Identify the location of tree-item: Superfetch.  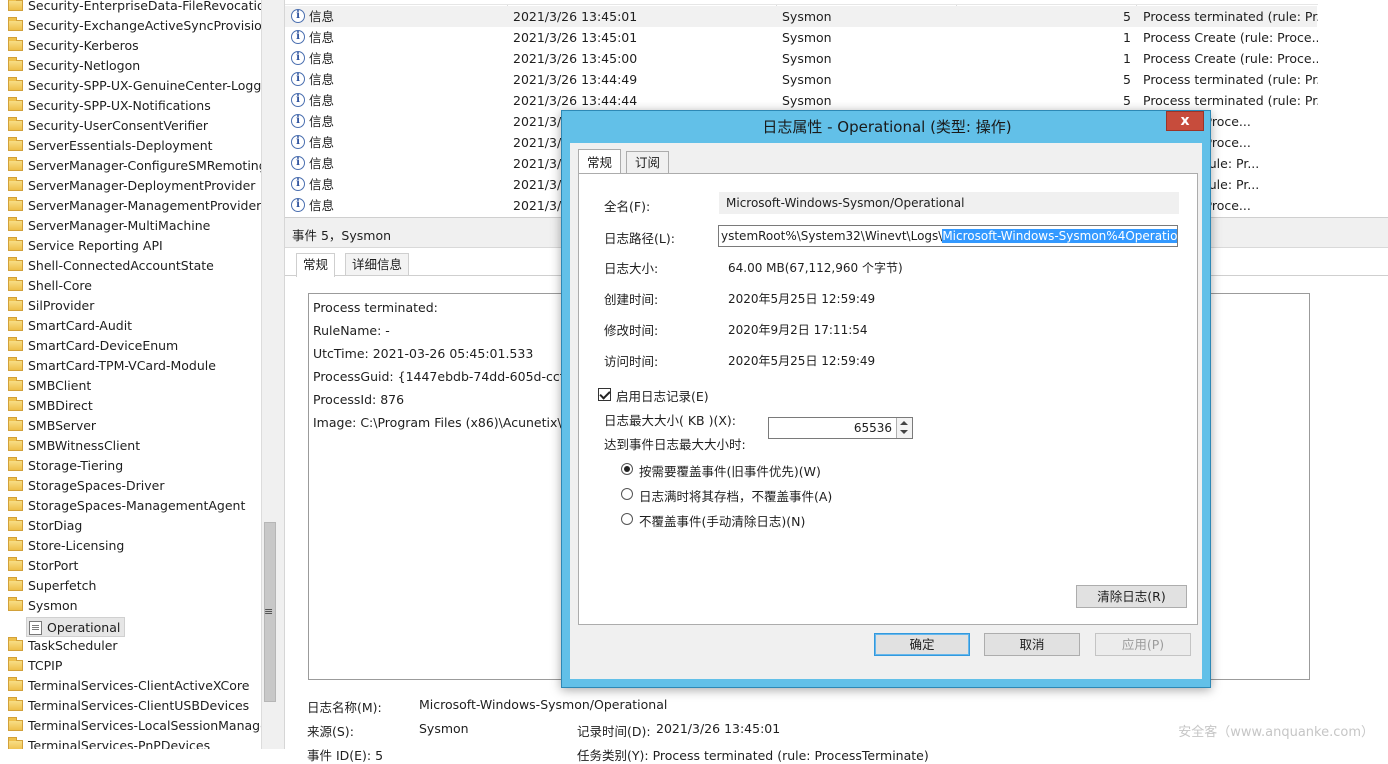
(52, 586).